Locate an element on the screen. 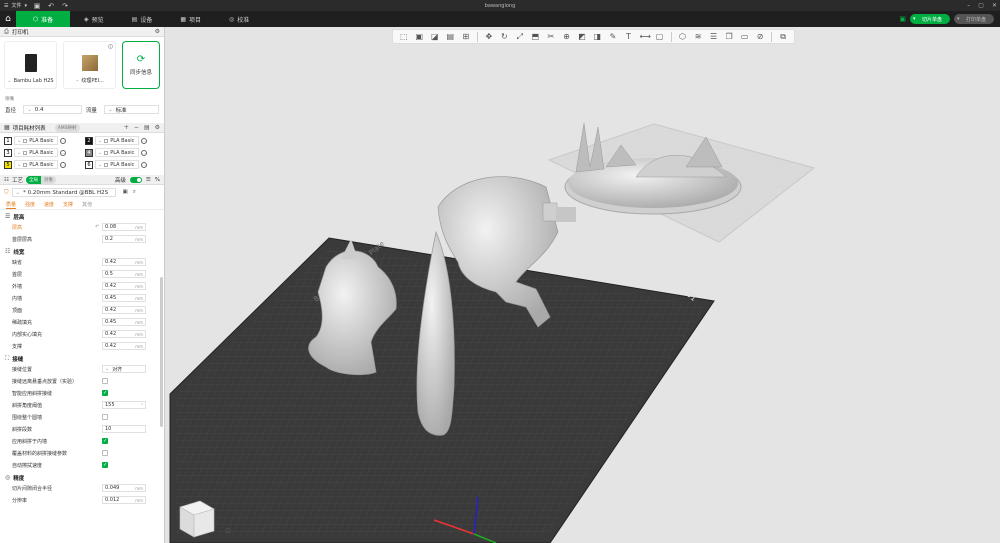  setting-input: 0.45 mm is located at coordinates (124, 322).